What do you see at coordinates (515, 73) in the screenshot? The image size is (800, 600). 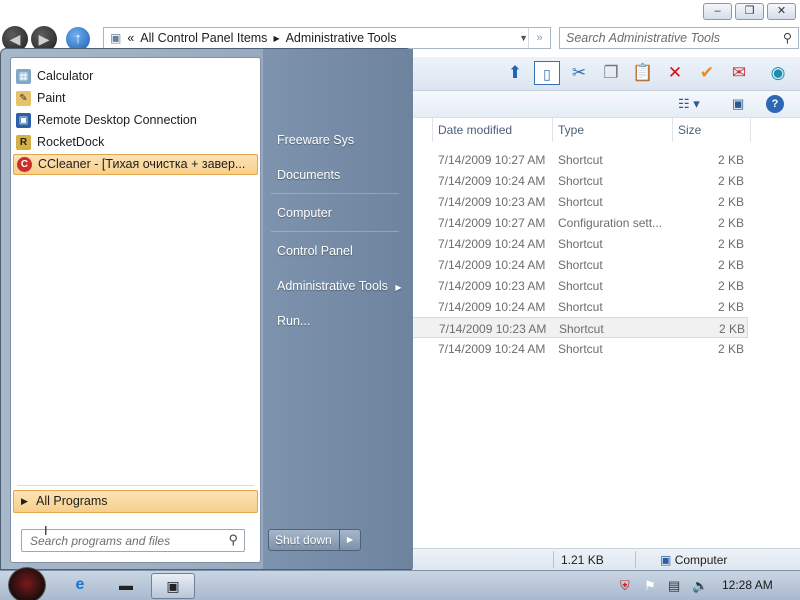 I see `up-icon: ⬆` at bounding box center [515, 73].